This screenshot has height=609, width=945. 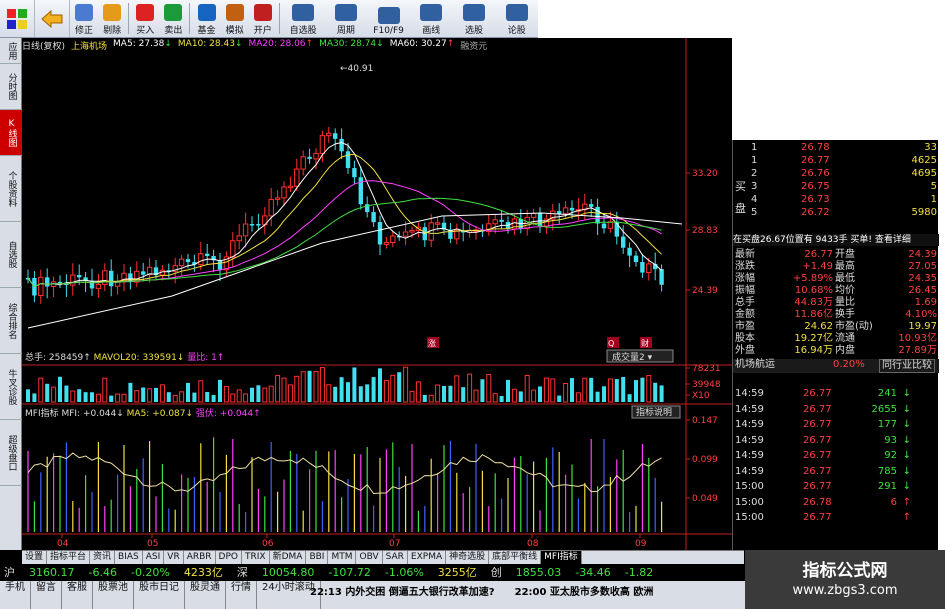 I want to click on bottom-link: 手机, so click(x=15, y=595).